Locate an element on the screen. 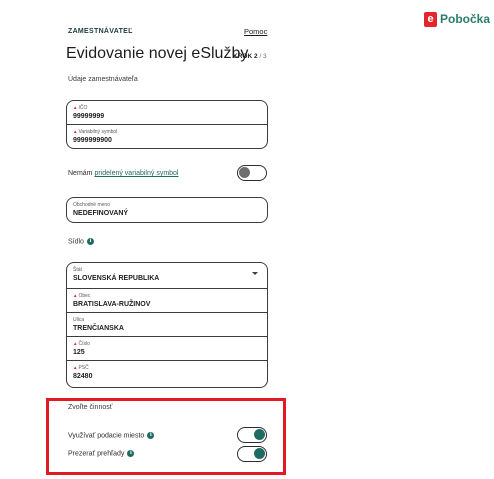 The image size is (494, 479). business-name-label: Obchodné meno is located at coordinates (91, 205).